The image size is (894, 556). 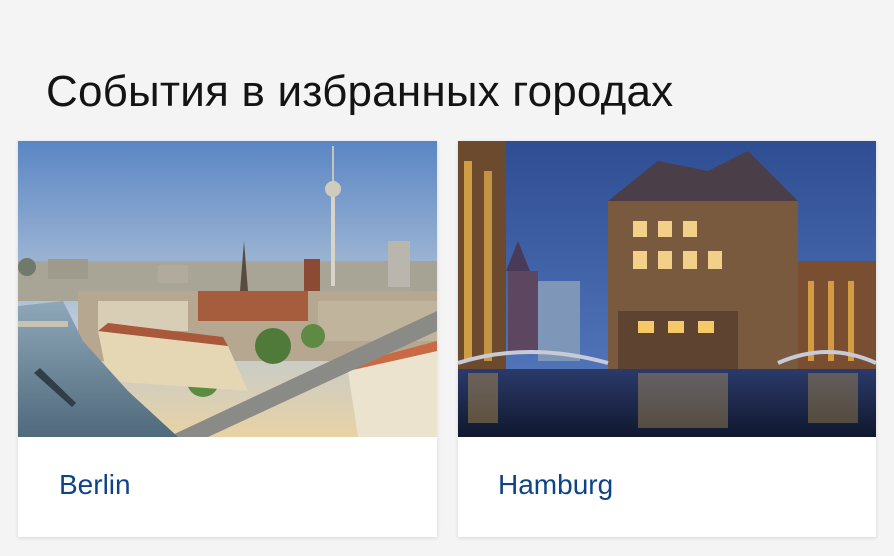 I want to click on city-name-hamburg: Hamburg, so click(x=555, y=485).